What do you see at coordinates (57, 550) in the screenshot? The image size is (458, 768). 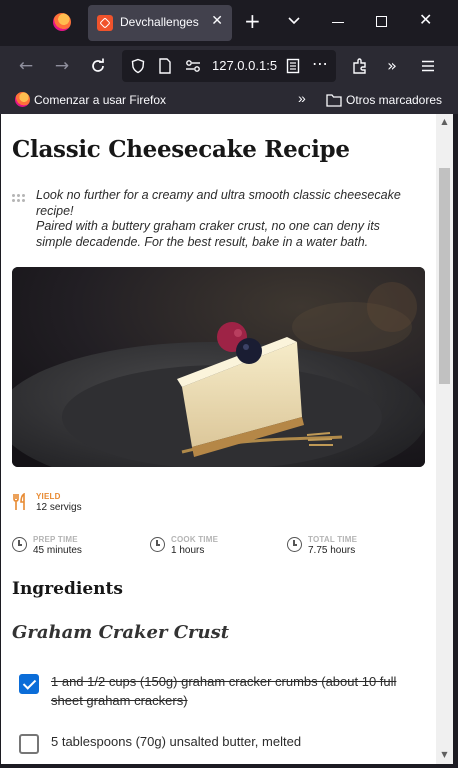 I see `prep-time-value: 45 minutes` at bounding box center [57, 550].